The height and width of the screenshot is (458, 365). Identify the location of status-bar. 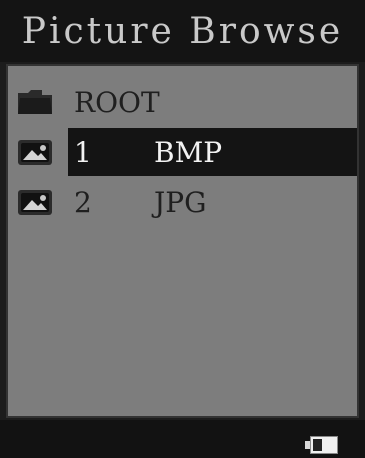
(182, 439).